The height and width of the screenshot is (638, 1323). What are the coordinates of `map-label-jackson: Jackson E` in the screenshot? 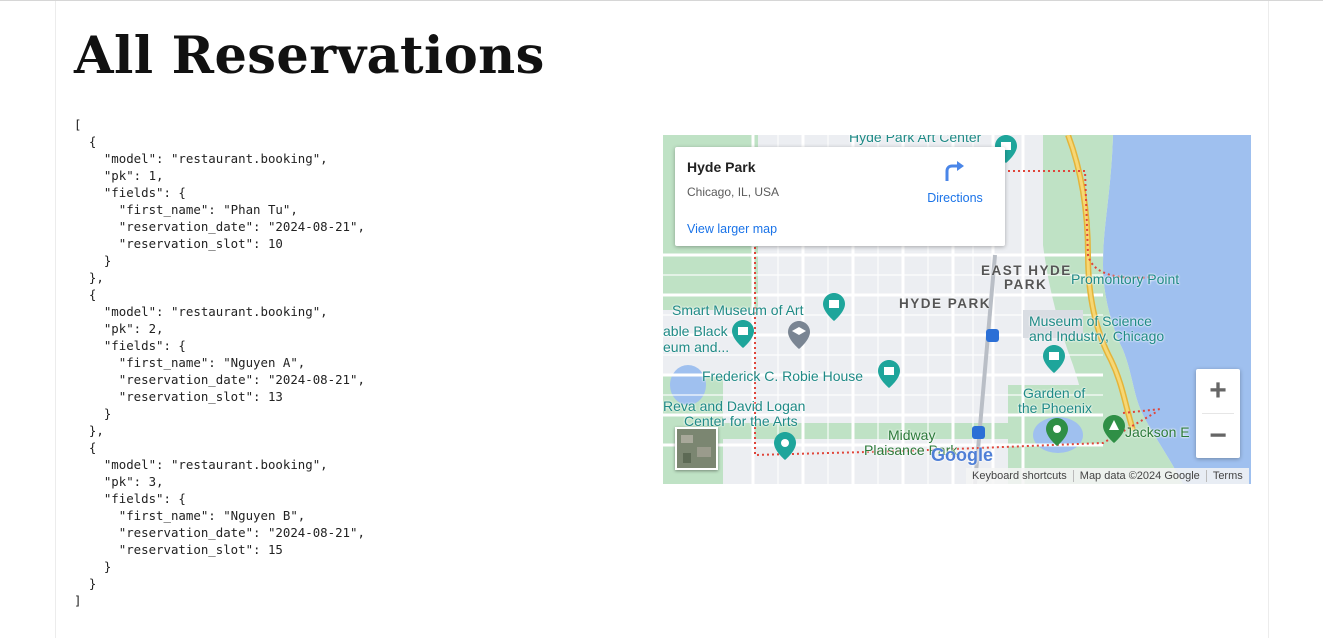 It's located at (1157, 432).